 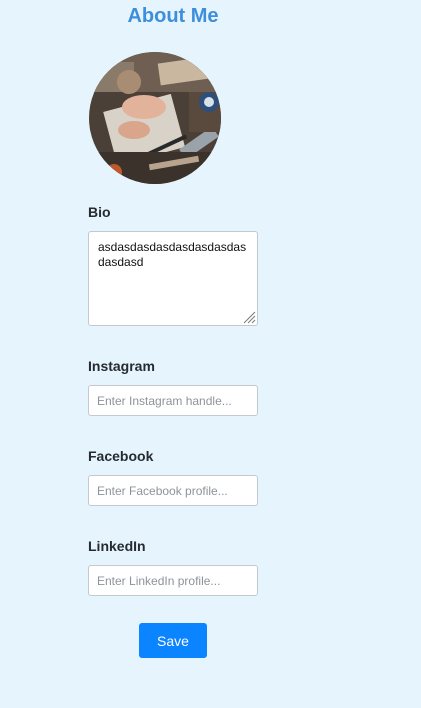 I want to click on bio-text: asdasdasdasdasdasdasdasdasdasd, so click(x=172, y=254).